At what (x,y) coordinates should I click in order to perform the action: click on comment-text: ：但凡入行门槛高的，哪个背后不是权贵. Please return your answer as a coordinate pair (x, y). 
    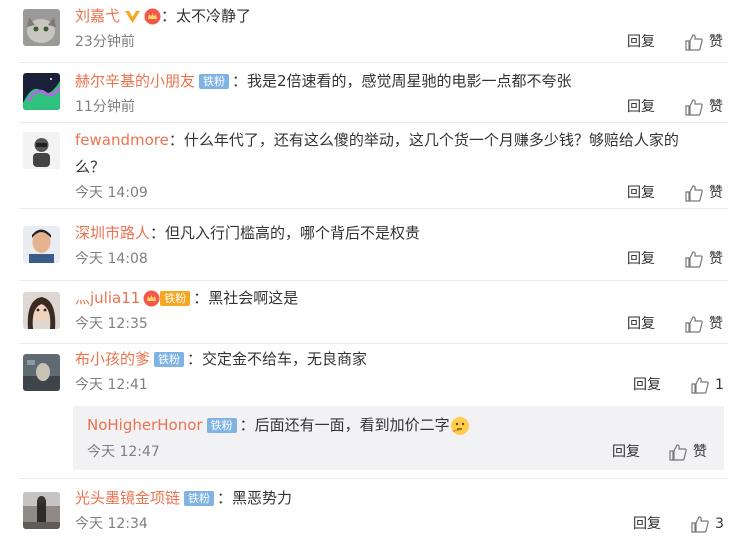
    Looking at the image, I should click on (285, 233).